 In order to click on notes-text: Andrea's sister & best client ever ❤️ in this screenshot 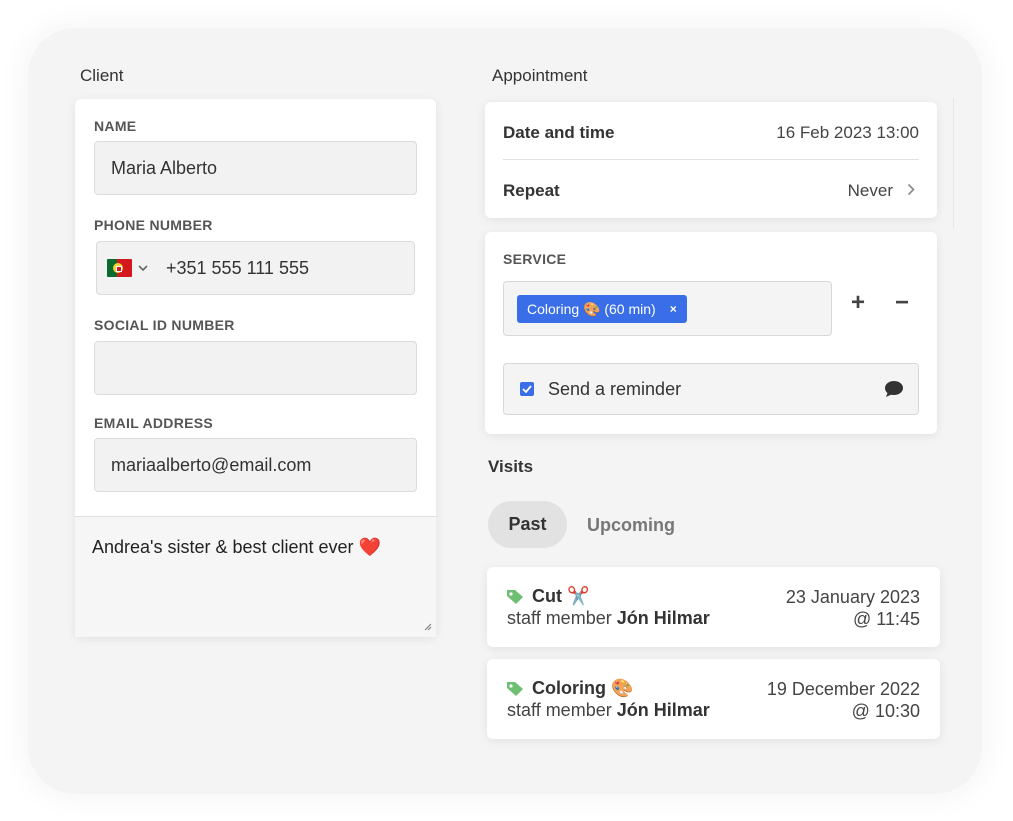, I will do `click(236, 547)`.